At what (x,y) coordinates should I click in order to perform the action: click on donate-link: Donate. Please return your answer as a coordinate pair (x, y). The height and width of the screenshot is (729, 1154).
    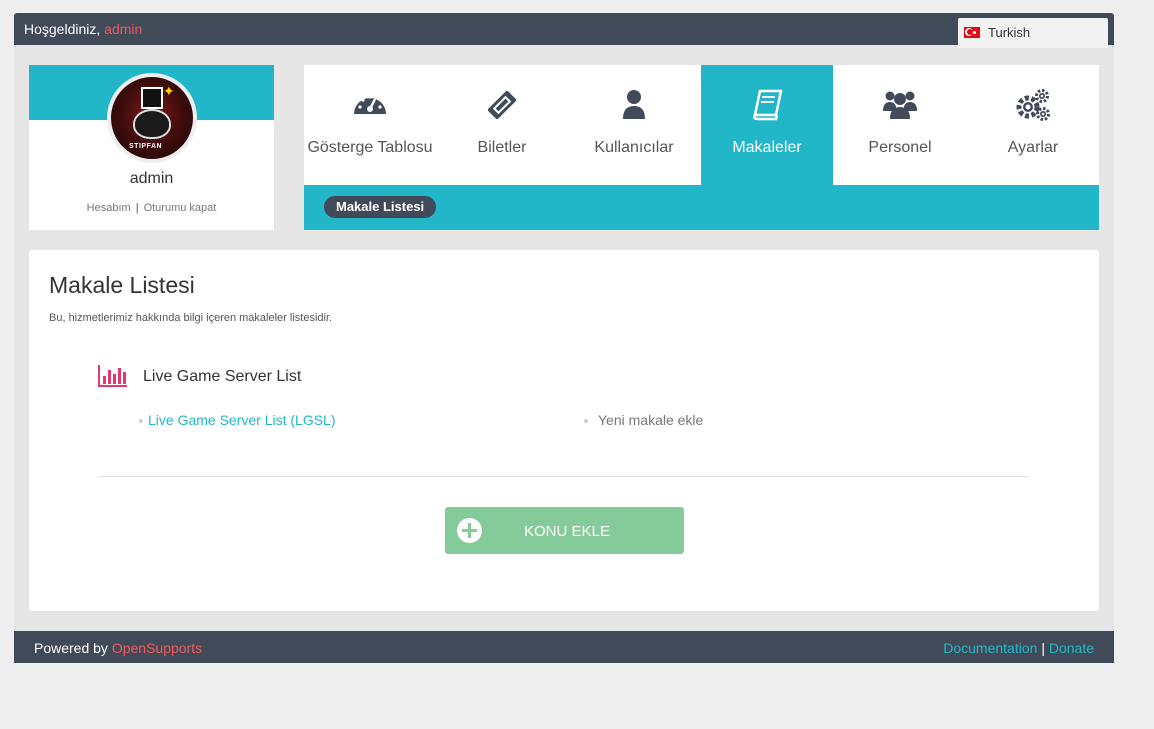
    Looking at the image, I should click on (1071, 648).